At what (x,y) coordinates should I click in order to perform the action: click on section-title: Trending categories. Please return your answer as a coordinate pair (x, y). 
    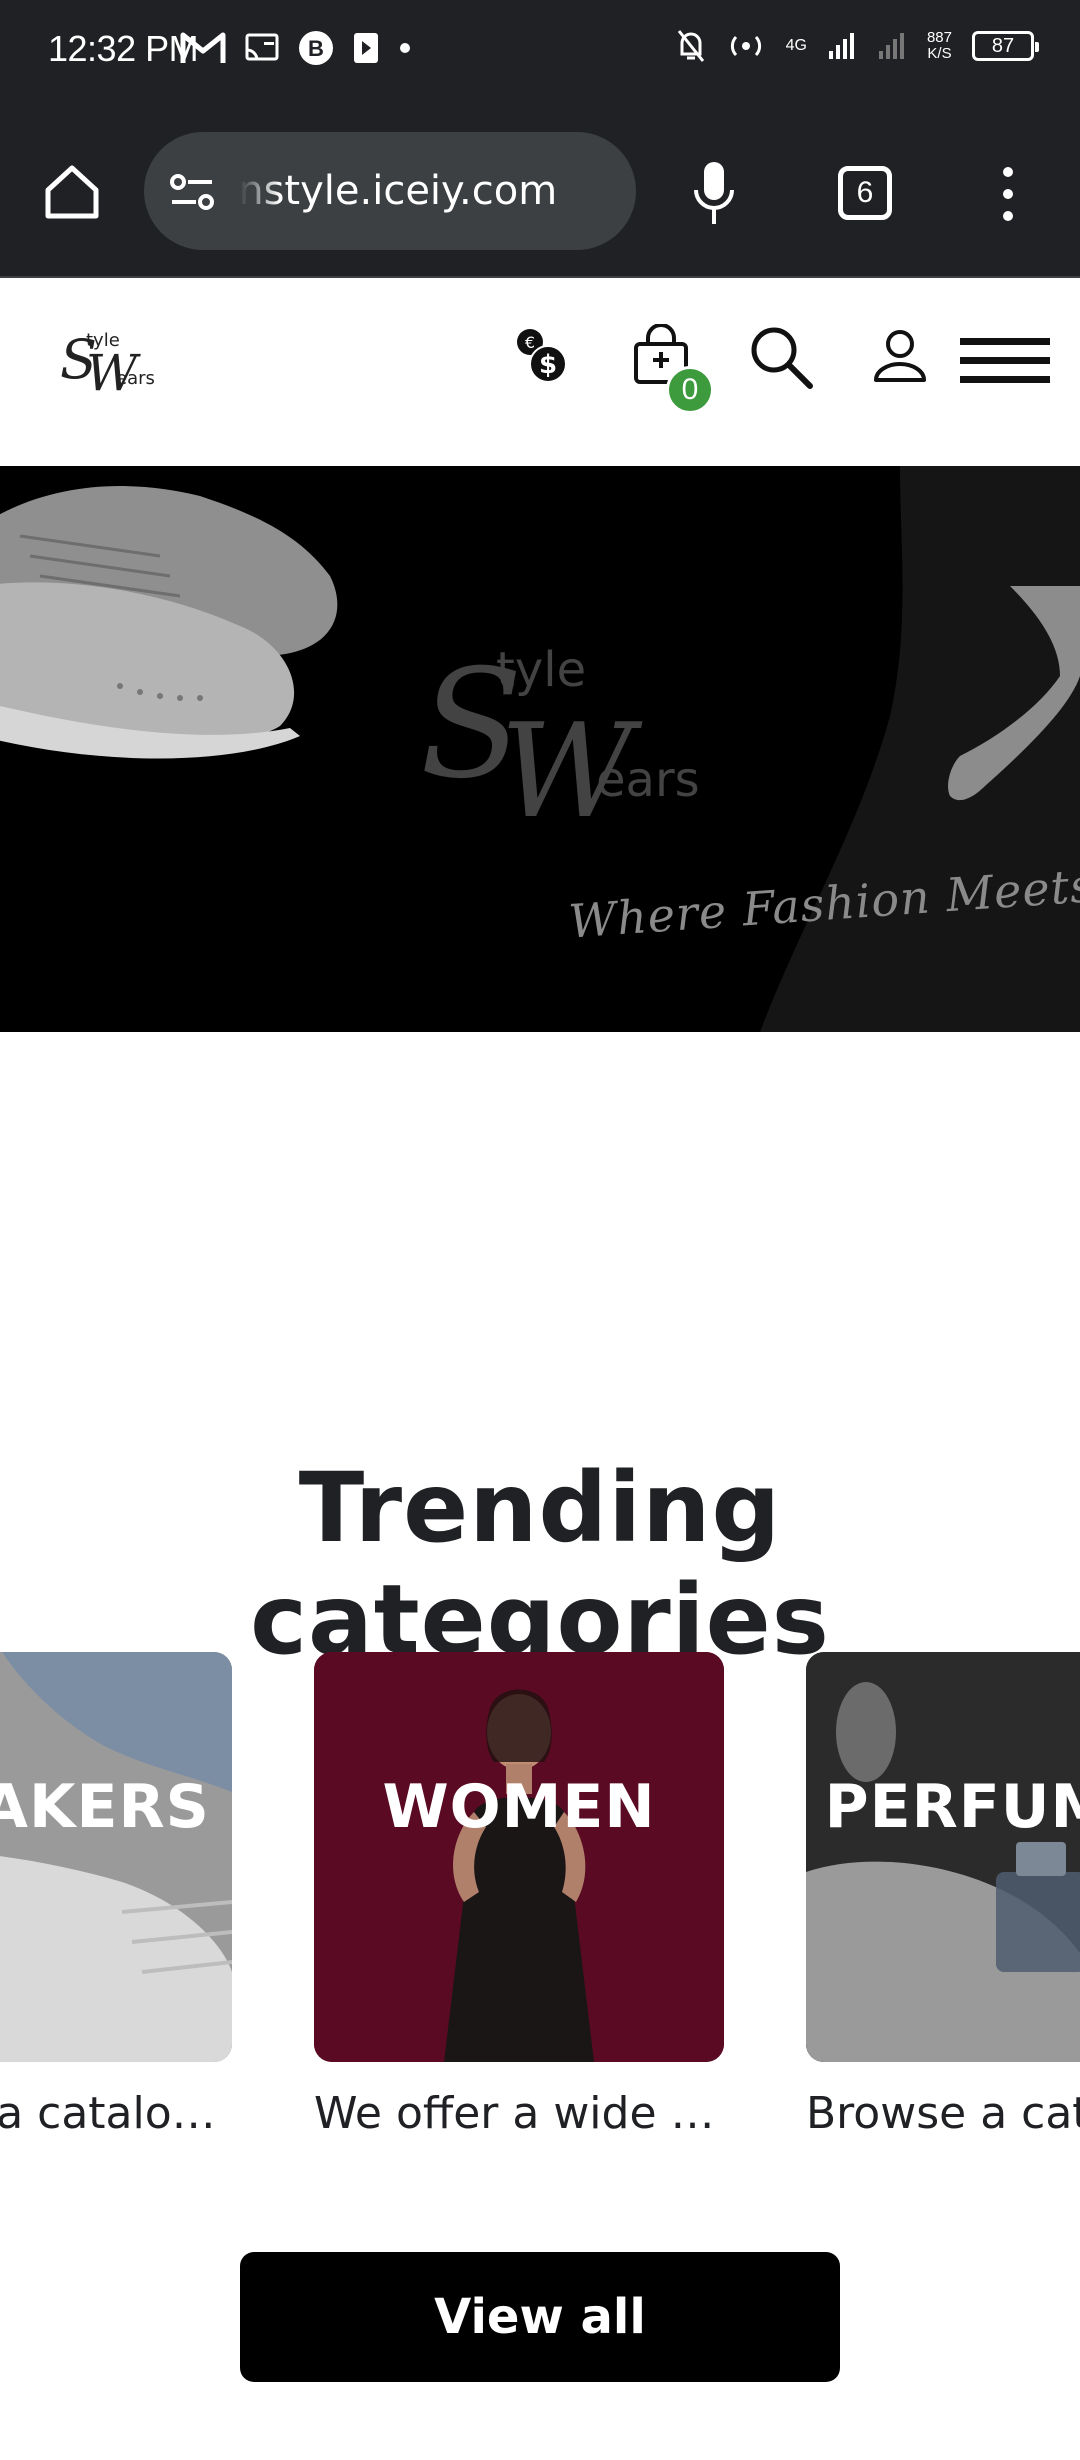
    Looking at the image, I should click on (540, 1564).